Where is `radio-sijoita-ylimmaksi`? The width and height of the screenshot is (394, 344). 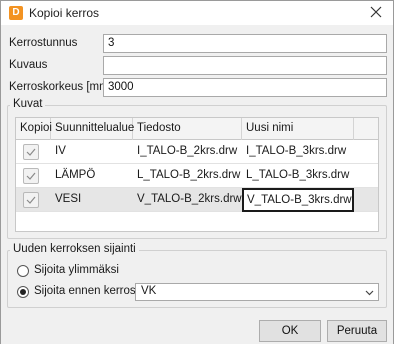 radio-sijoita-ylimmaksi is located at coordinates (23, 271).